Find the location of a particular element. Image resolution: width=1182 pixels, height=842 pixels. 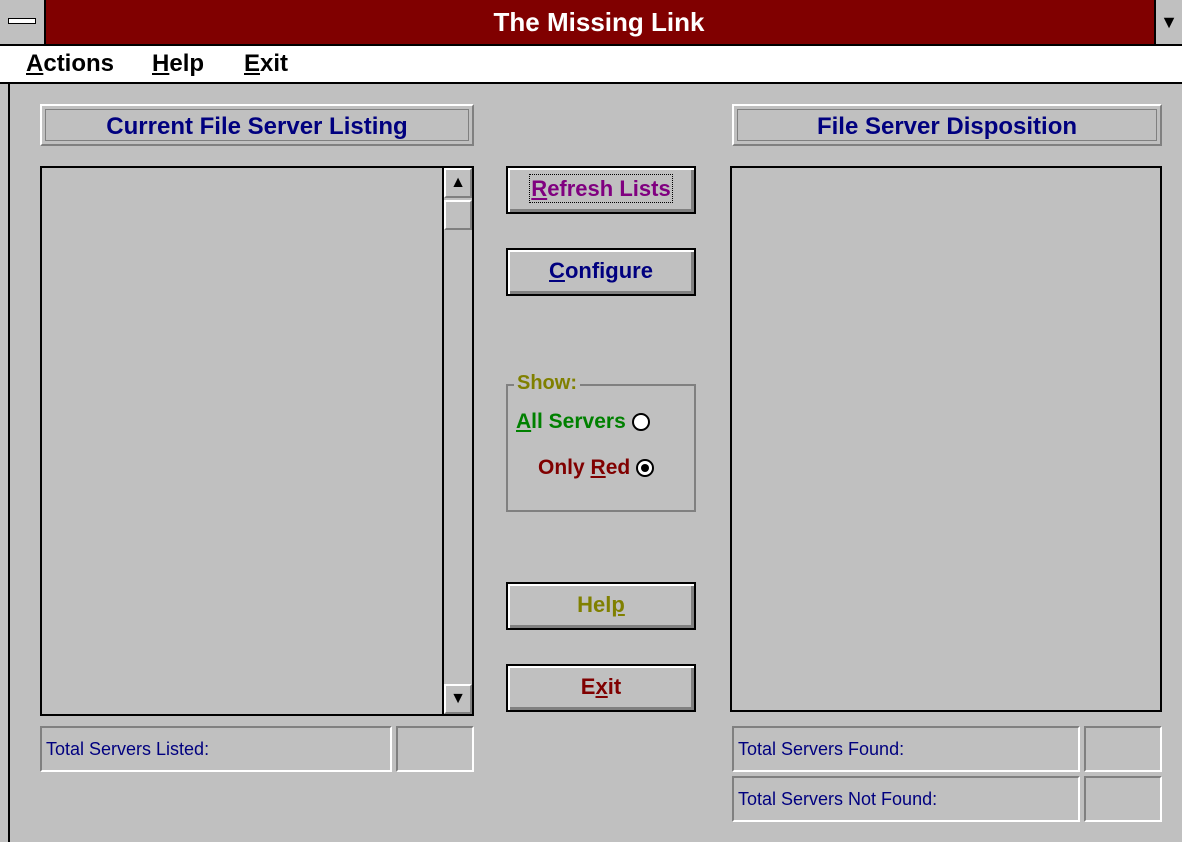

system-menu-icon is located at coordinates (22, 21).